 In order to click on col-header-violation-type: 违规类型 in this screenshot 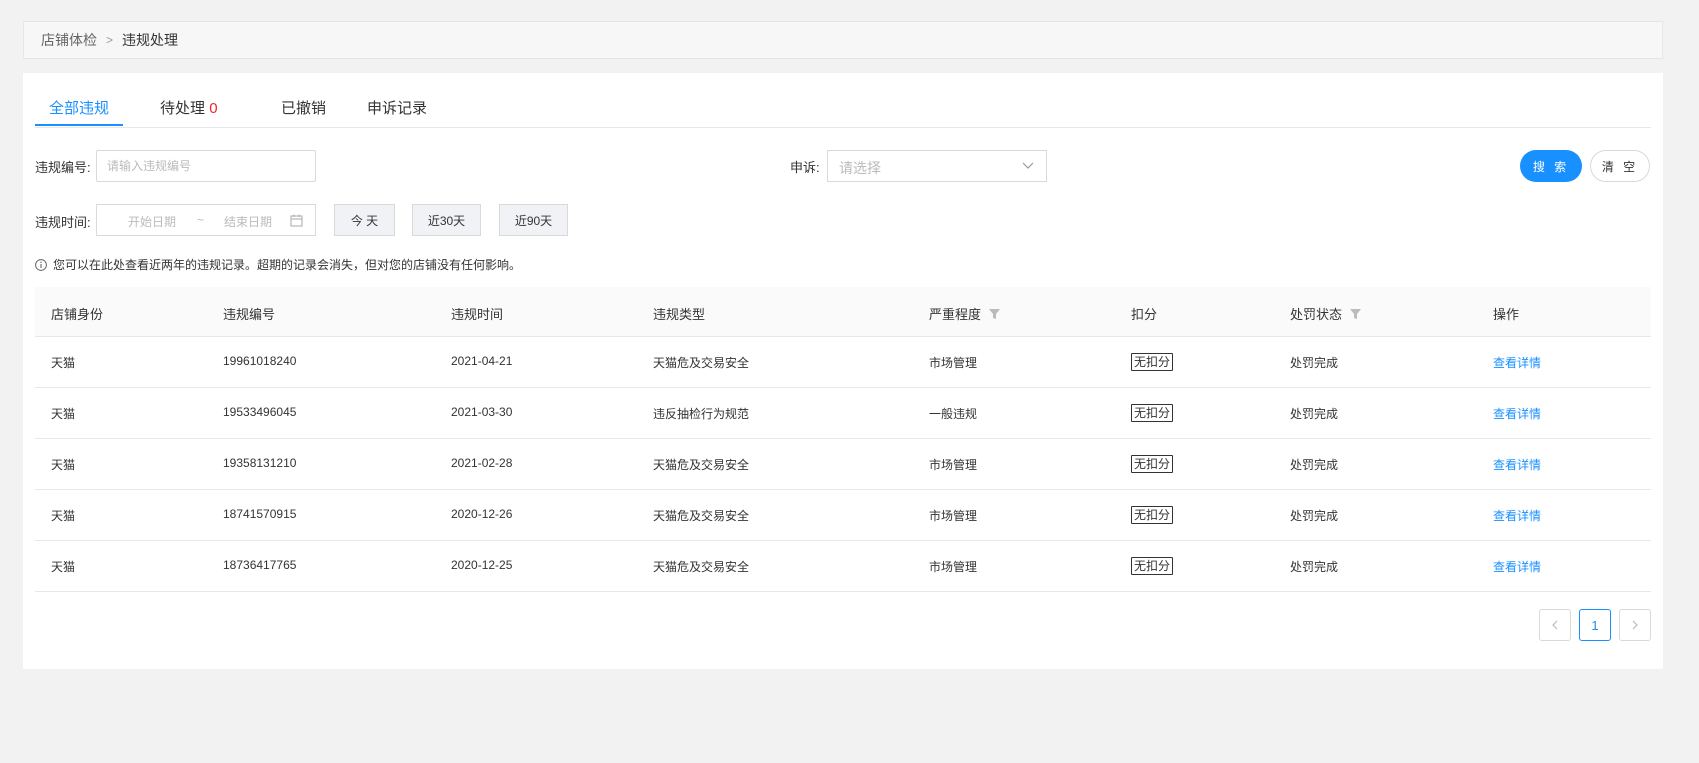, I will do `click(679, 314)`.